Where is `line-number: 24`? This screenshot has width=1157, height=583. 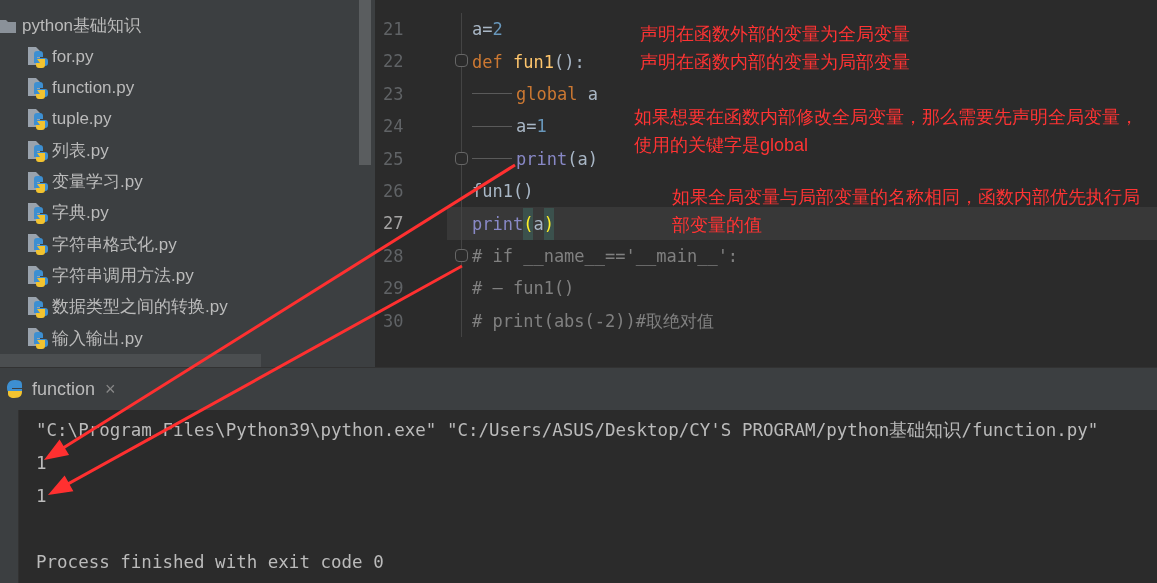 line-number: 24 is located at coordinates (393, 127).